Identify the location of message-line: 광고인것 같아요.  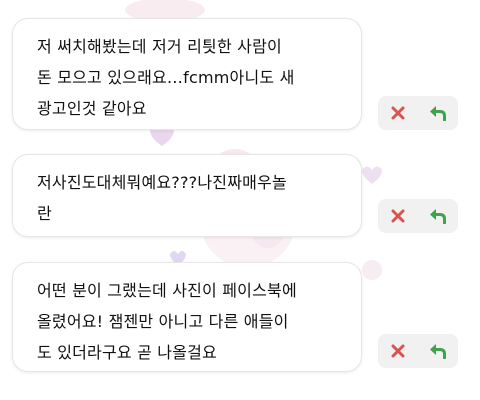
(92, 108).